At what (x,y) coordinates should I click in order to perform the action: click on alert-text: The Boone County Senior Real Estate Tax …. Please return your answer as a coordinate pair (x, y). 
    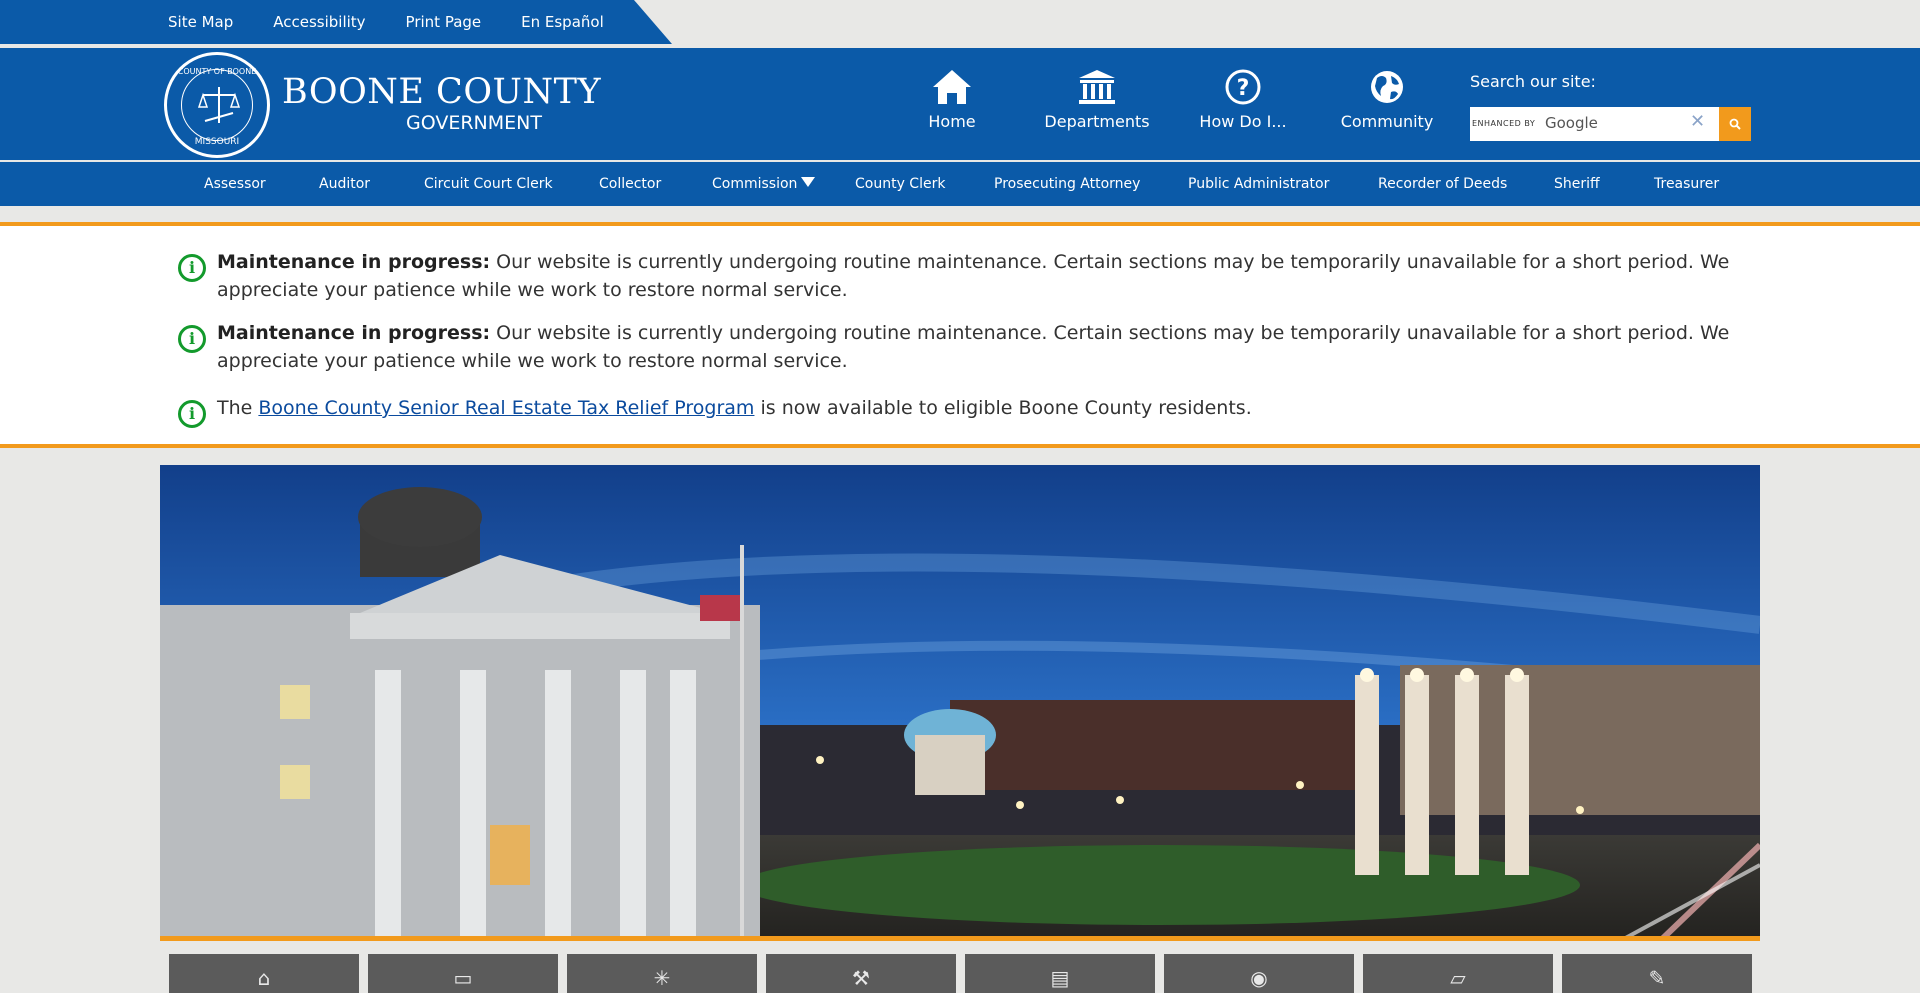
    Looking at the image, I should click on (977, 408).